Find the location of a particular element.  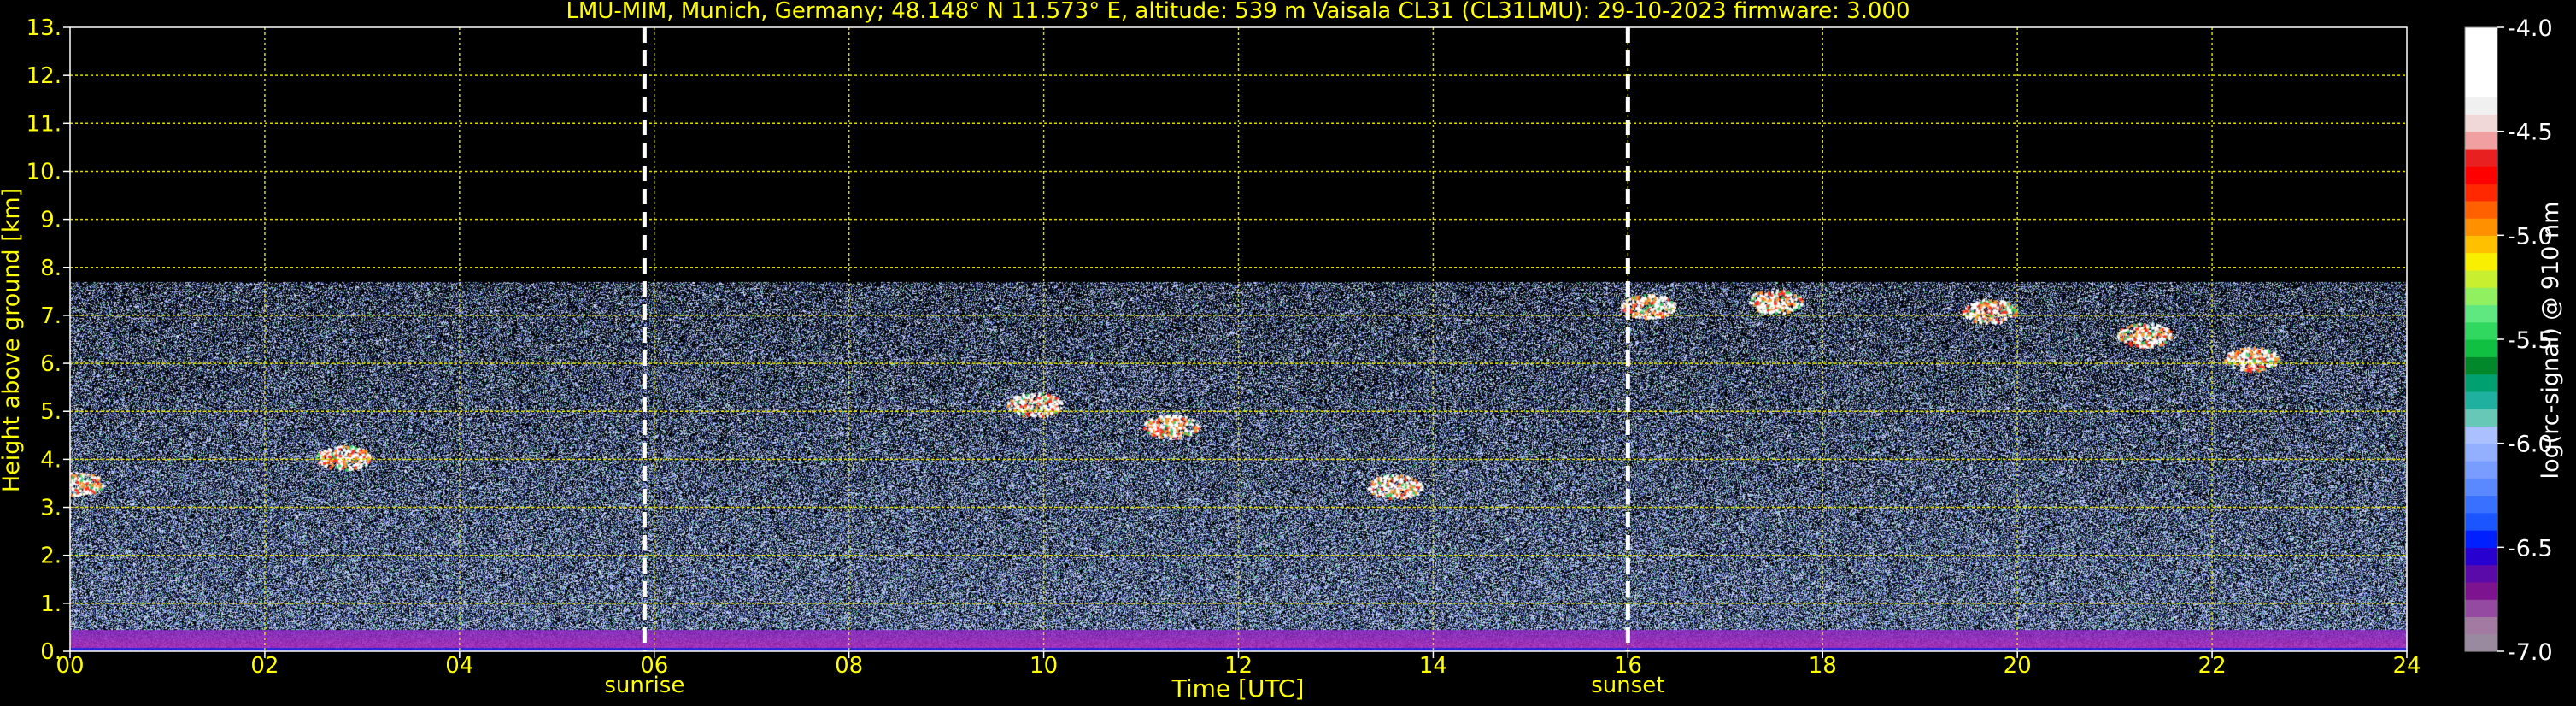

x-tick-label: 14 is located at coordinates (1433, 666).